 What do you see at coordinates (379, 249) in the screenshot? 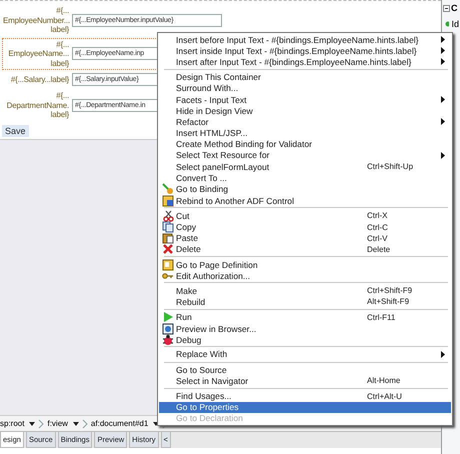
I see `shortcut-text: Delete` at bounding box center [379, 249].